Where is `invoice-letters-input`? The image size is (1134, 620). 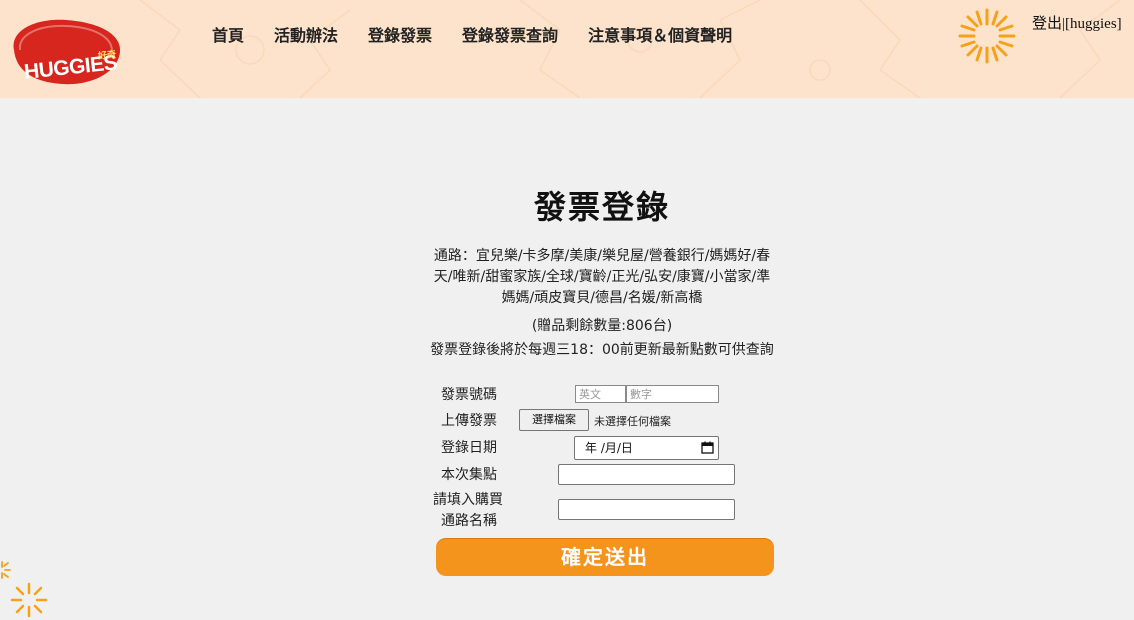
invoice-letters-input is located at coordinates (600, 394).